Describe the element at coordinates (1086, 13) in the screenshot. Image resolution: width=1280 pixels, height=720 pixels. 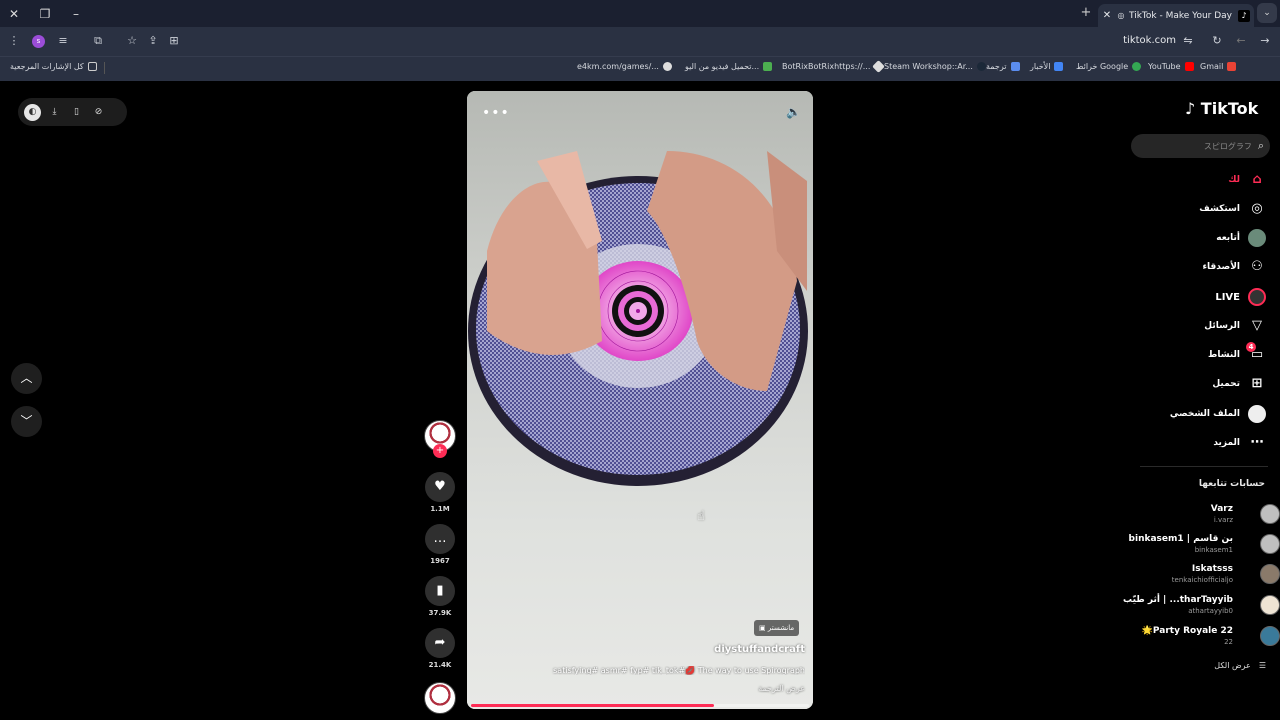
I see `new-tab-button: +` at that location.